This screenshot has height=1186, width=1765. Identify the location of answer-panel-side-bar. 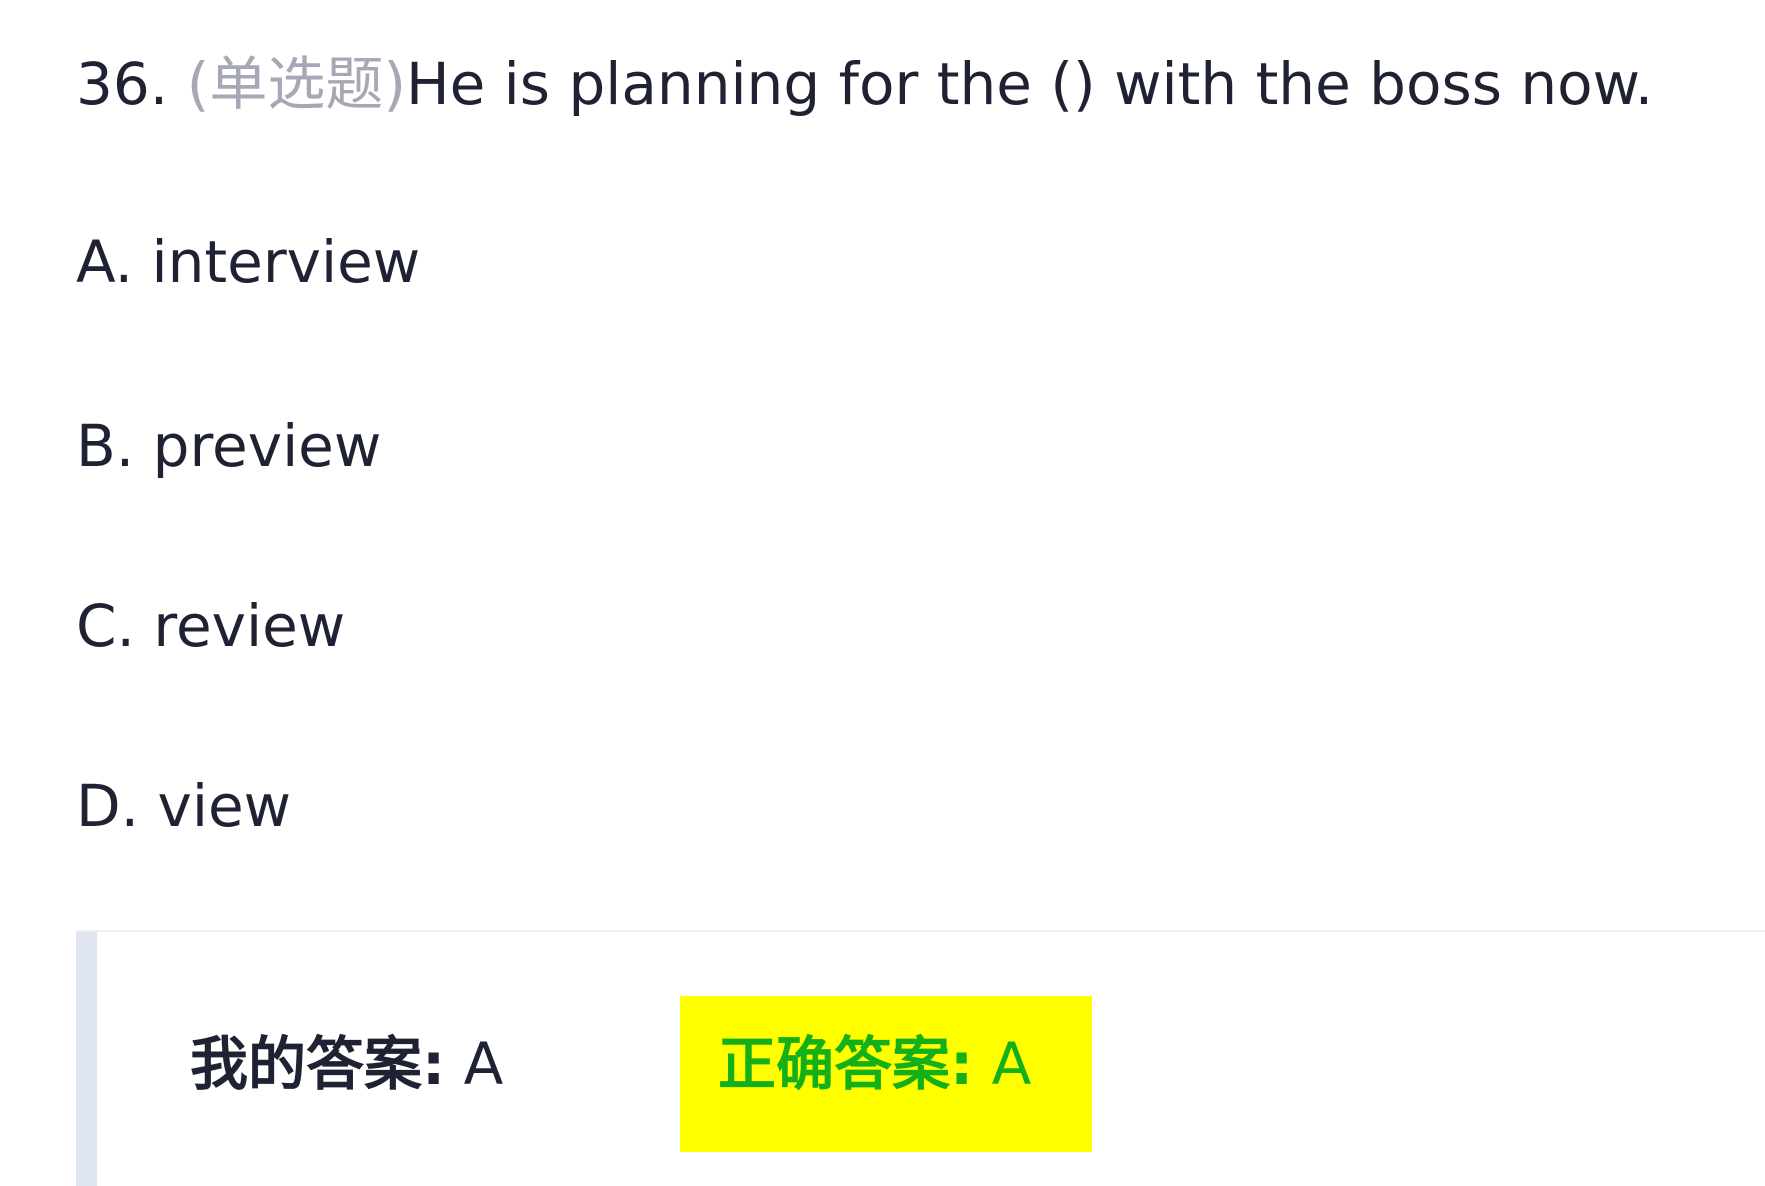
(86, 1059).